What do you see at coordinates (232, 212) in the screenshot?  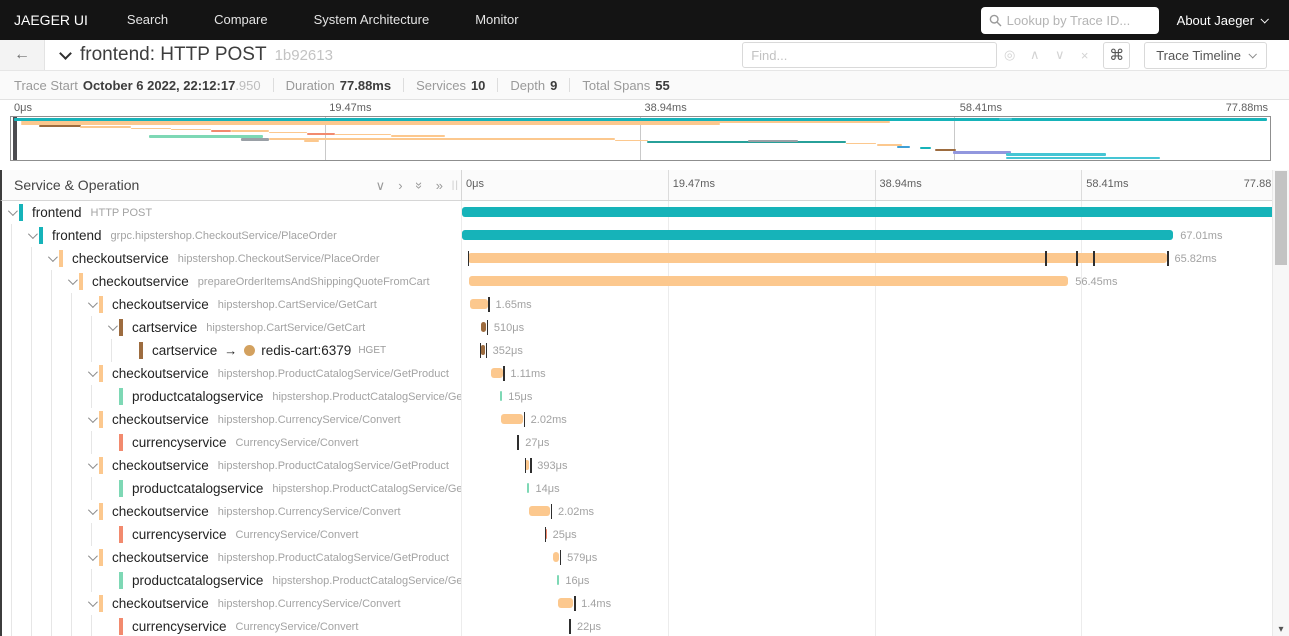 I see `span-row-label-cell: frontend HTTP POST` at bounding box center [232, 212].